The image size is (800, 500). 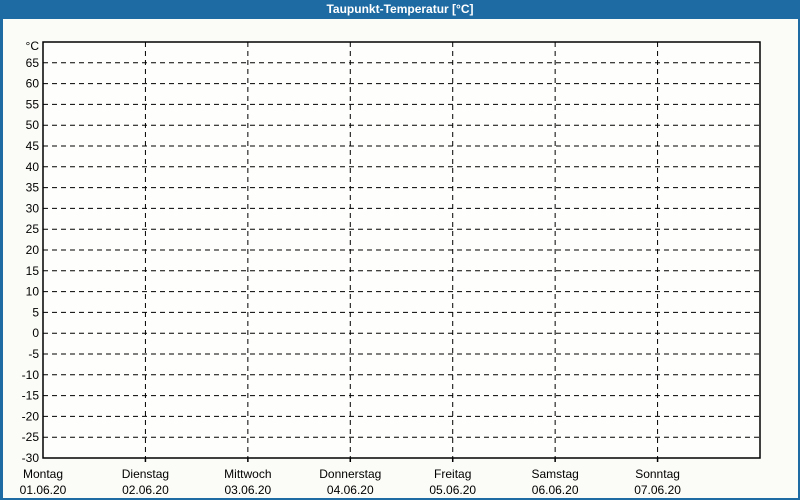 I want to click on y-tick-label: 5, so click(x=35, y=312).